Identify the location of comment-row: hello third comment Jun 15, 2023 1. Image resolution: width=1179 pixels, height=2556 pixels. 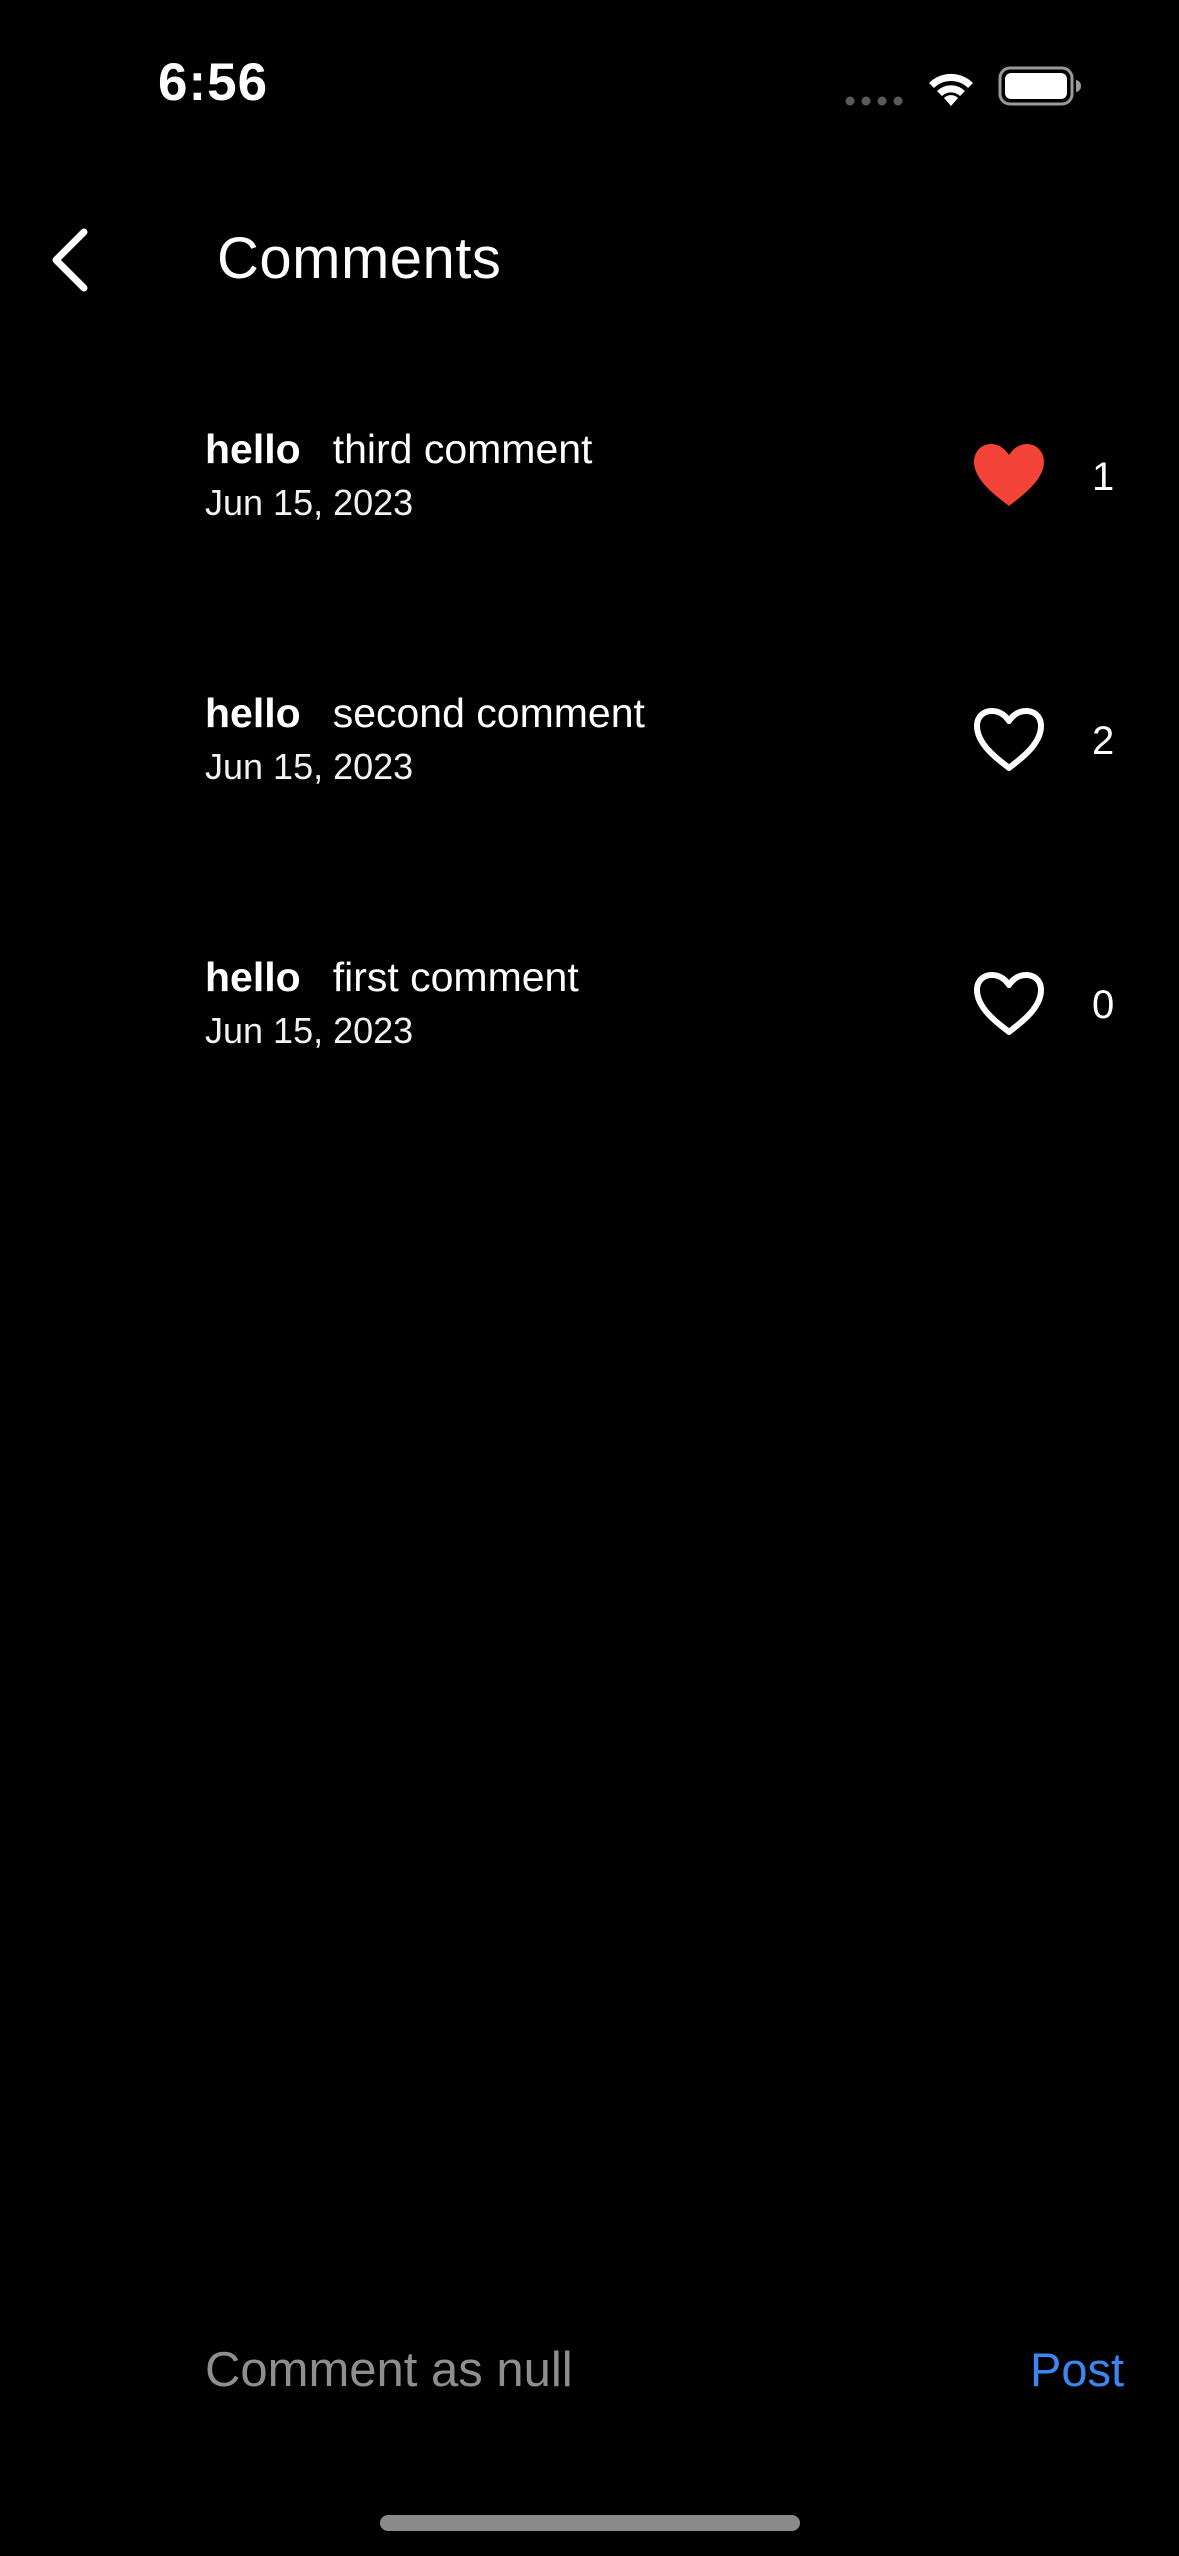
(589, 532).